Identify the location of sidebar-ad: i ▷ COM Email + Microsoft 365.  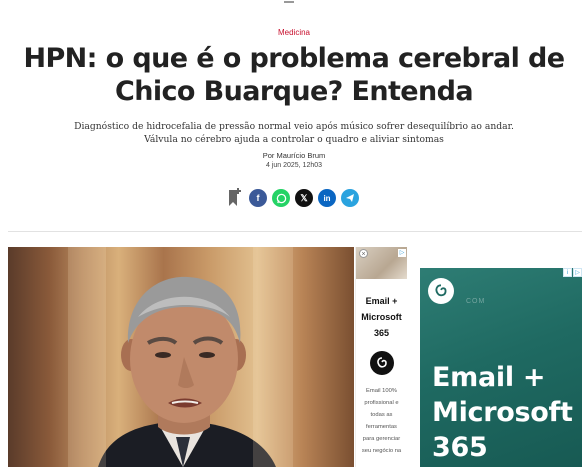
(501, 367).